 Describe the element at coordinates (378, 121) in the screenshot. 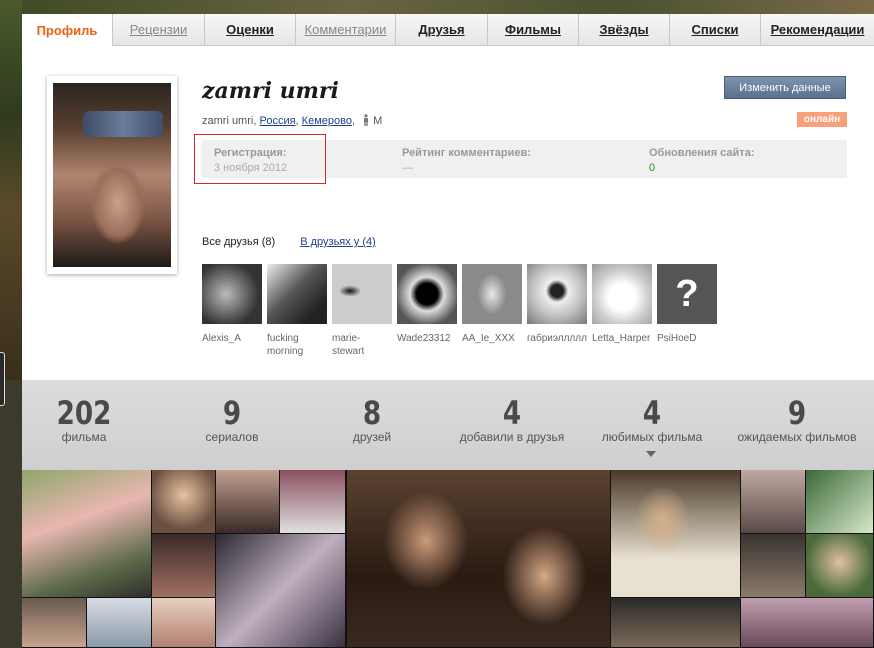

I see `gender-text: М` at that location.